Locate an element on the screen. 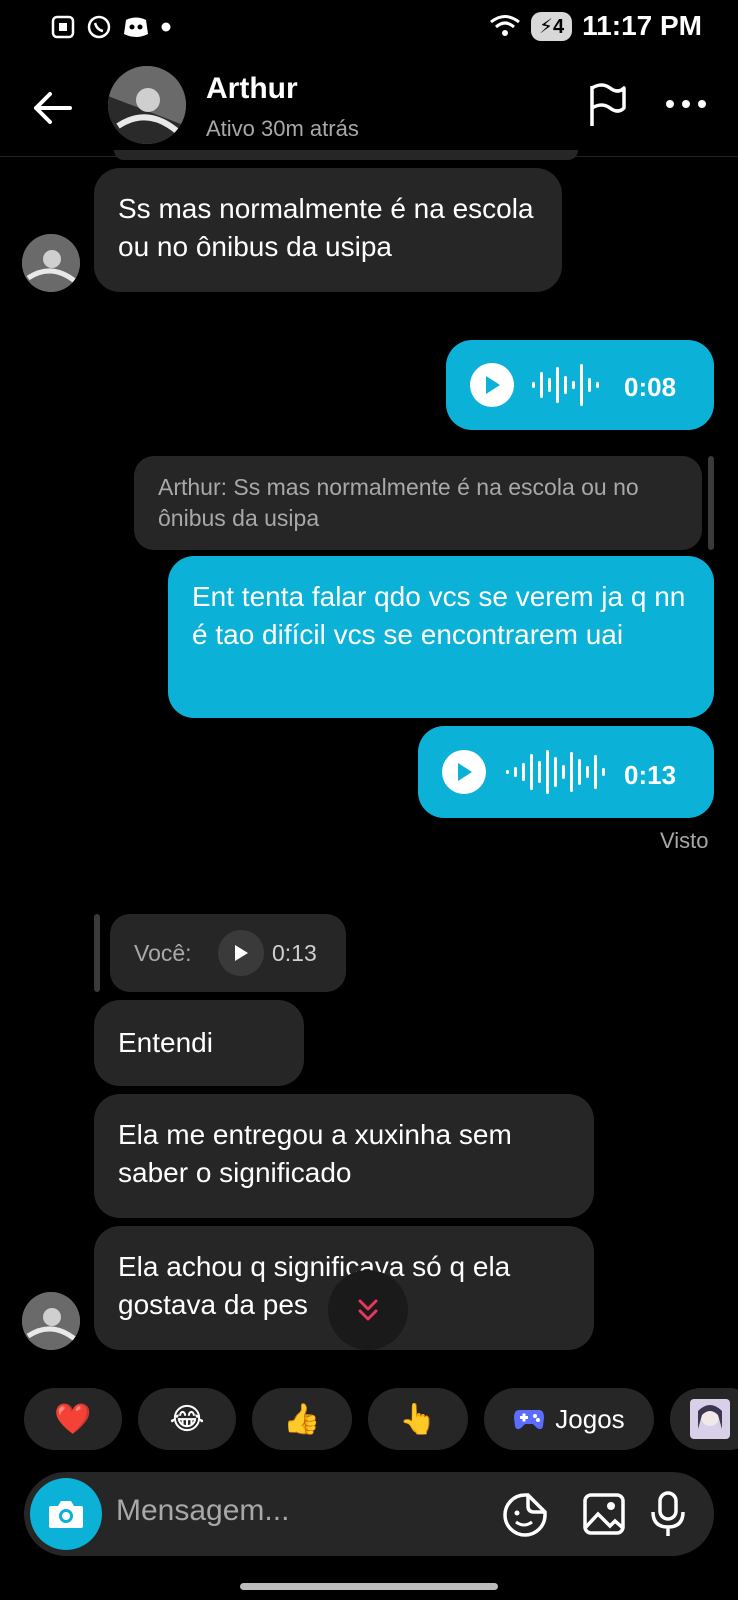 The width and height of the screenshot is (738, 1600). voice-duration: 0:13 is located at coordinates (650, 775).